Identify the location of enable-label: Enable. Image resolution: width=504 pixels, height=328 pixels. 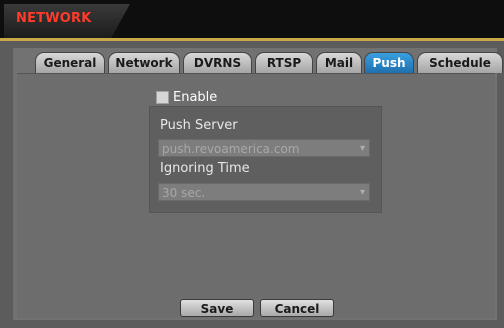
(195, 97).